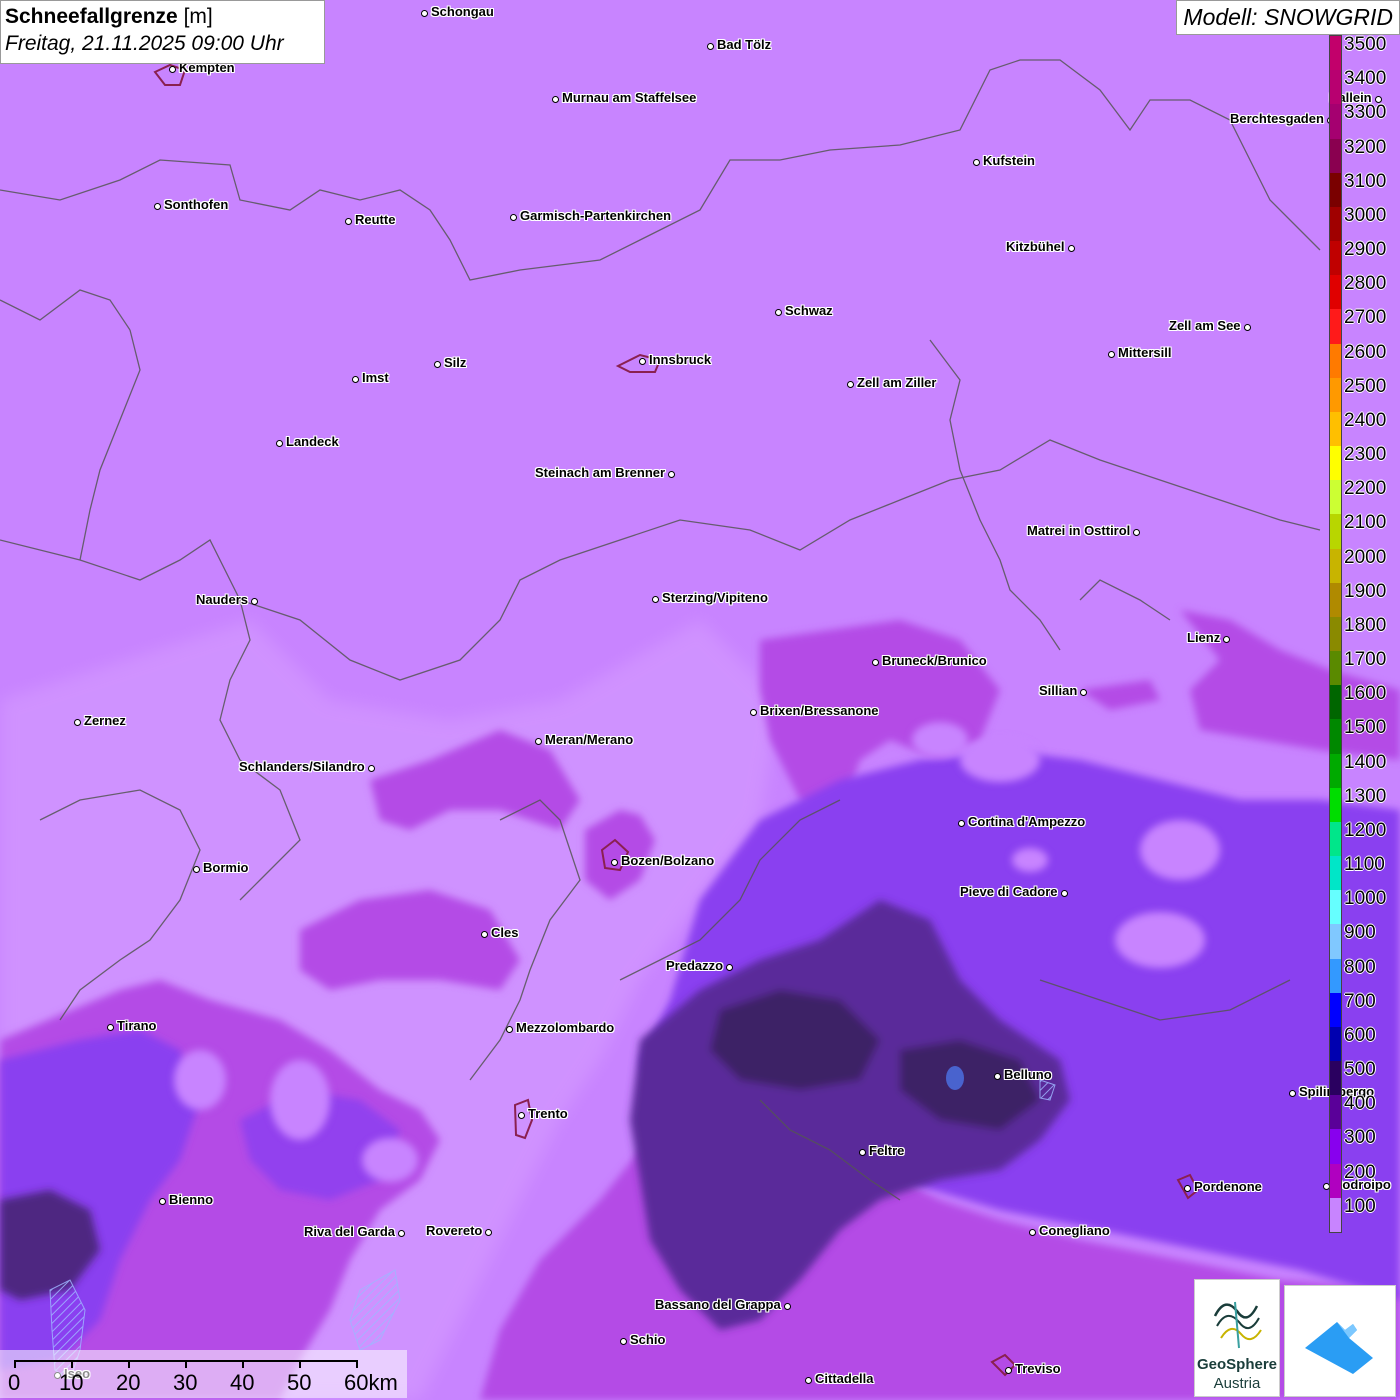  What do you see at coordinates (1365, 215) in the screenshot?
I see `legend-label: 3000` at bounding box center [1365, 215].